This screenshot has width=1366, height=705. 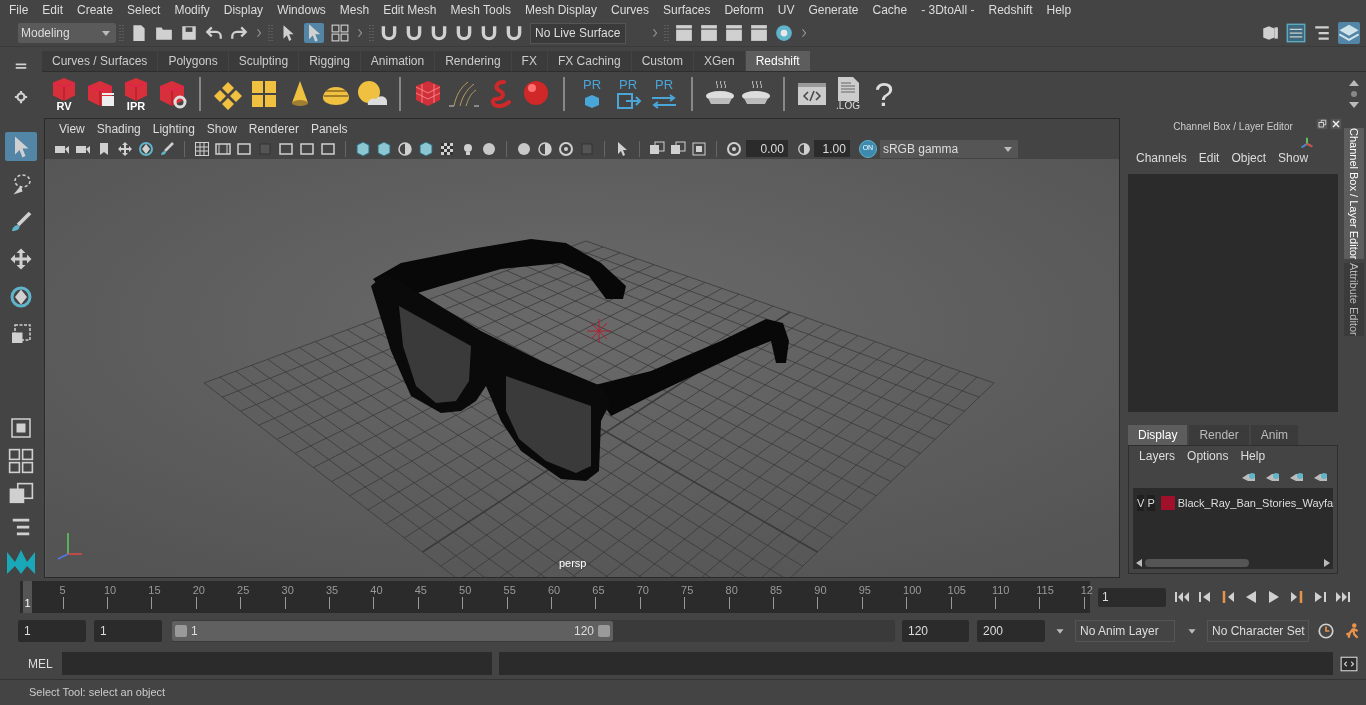 What do you see at coordinates (354, 10) in the screenshot?
I see `menu-item: Mesh` at bounding box center [354, 10].